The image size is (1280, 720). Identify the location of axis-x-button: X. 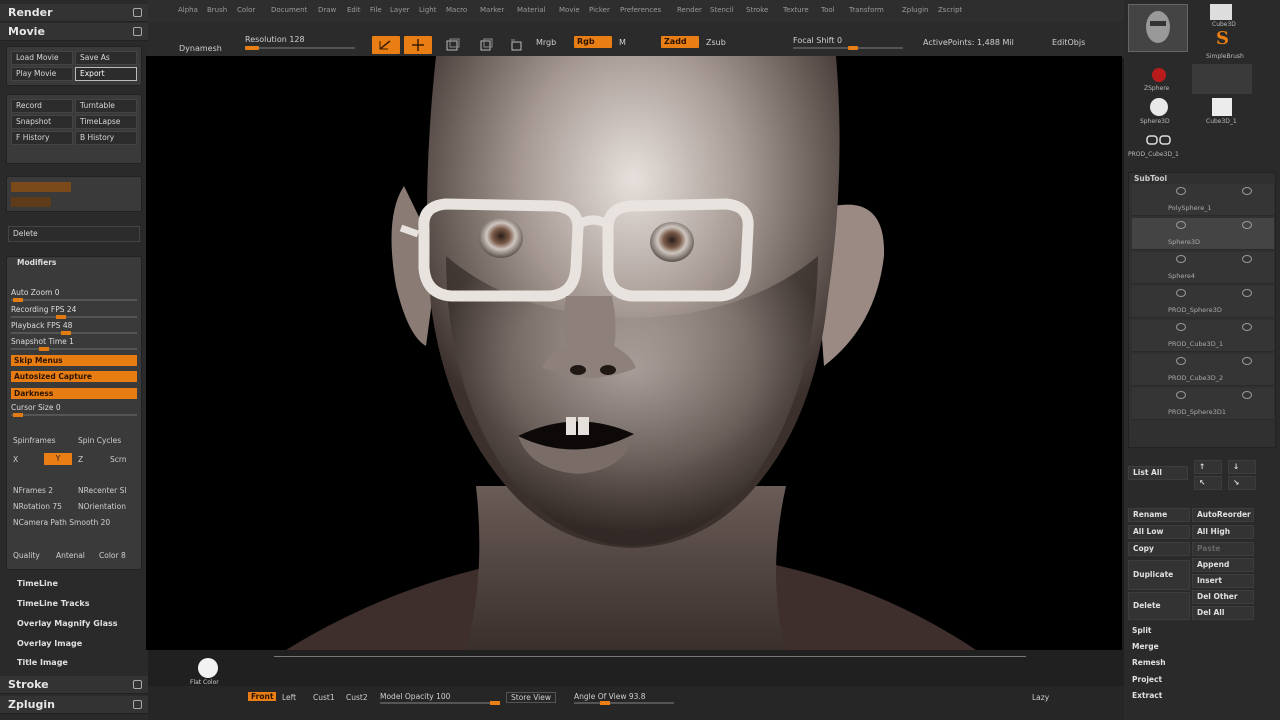
(15, 459).